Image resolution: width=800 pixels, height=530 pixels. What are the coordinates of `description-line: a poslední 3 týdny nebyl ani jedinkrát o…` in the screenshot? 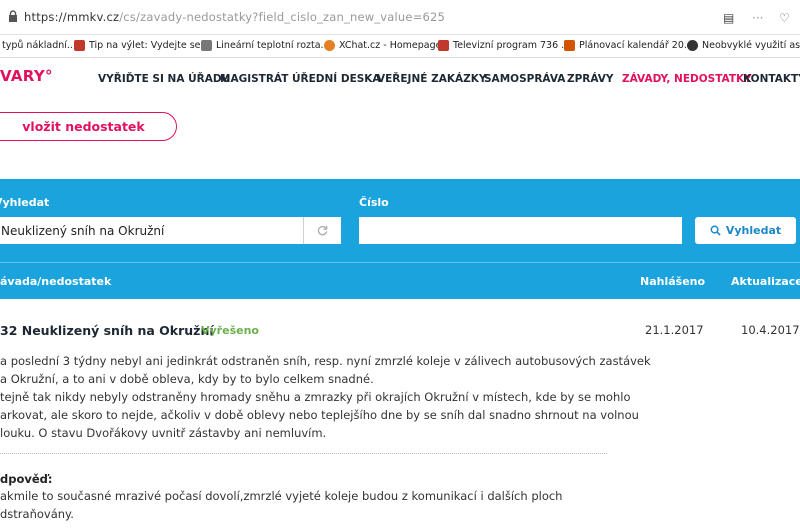 It's located at (325, 361).